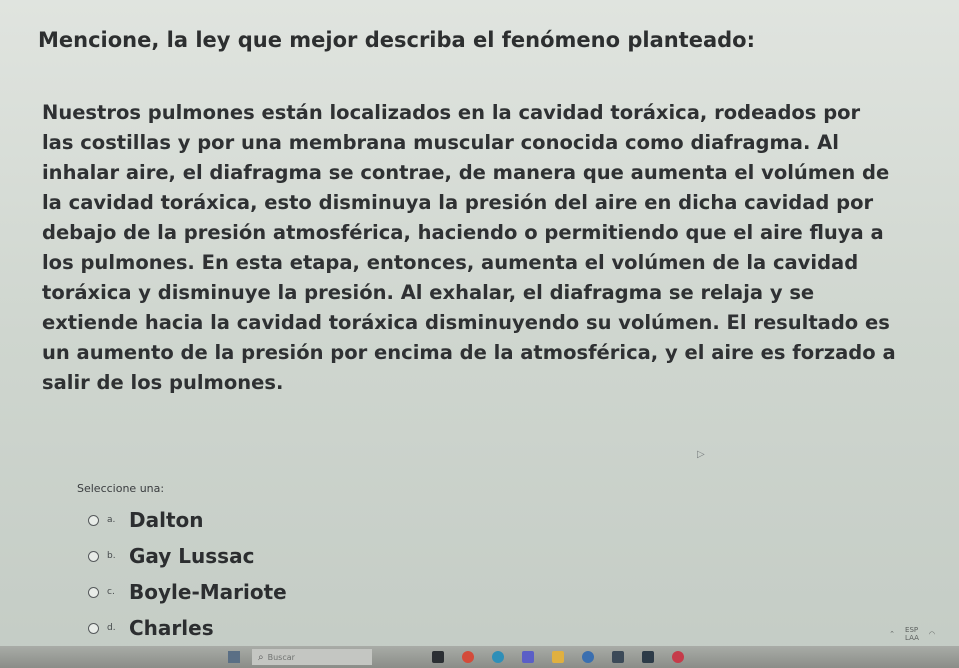 This screenshot has width=959, height=668. Describe the element at coordinates (191, 556) in the screenshot. I see `option-label: Gay Lussac` at that location.